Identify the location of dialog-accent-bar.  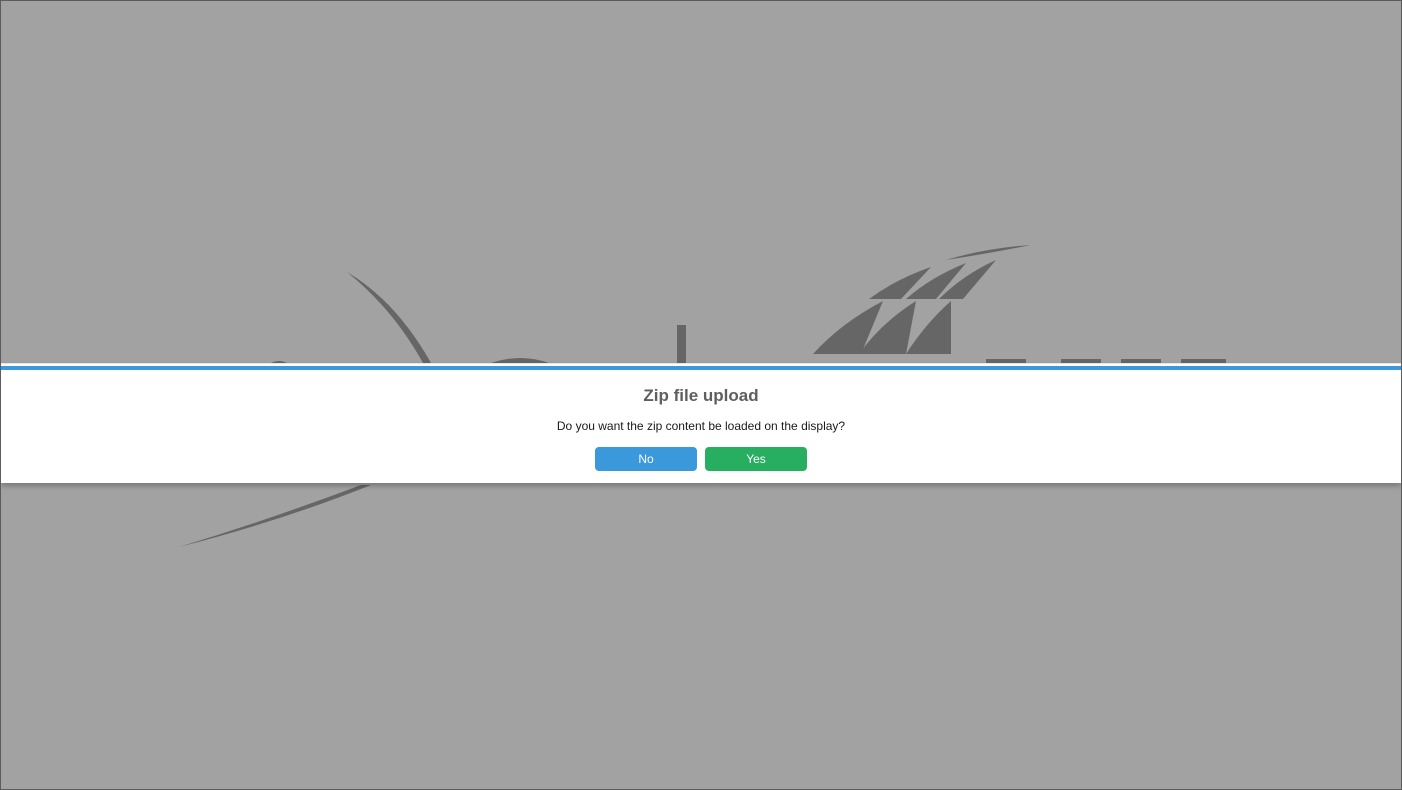
(701, 368).